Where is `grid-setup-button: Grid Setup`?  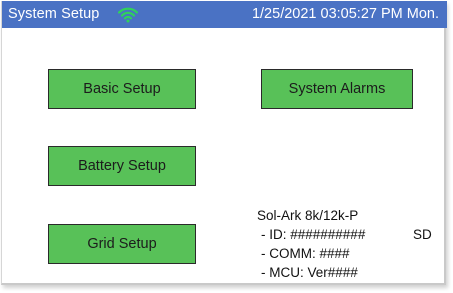 grid-setup-button: Grid Setup is located at coordinates (122, 244).